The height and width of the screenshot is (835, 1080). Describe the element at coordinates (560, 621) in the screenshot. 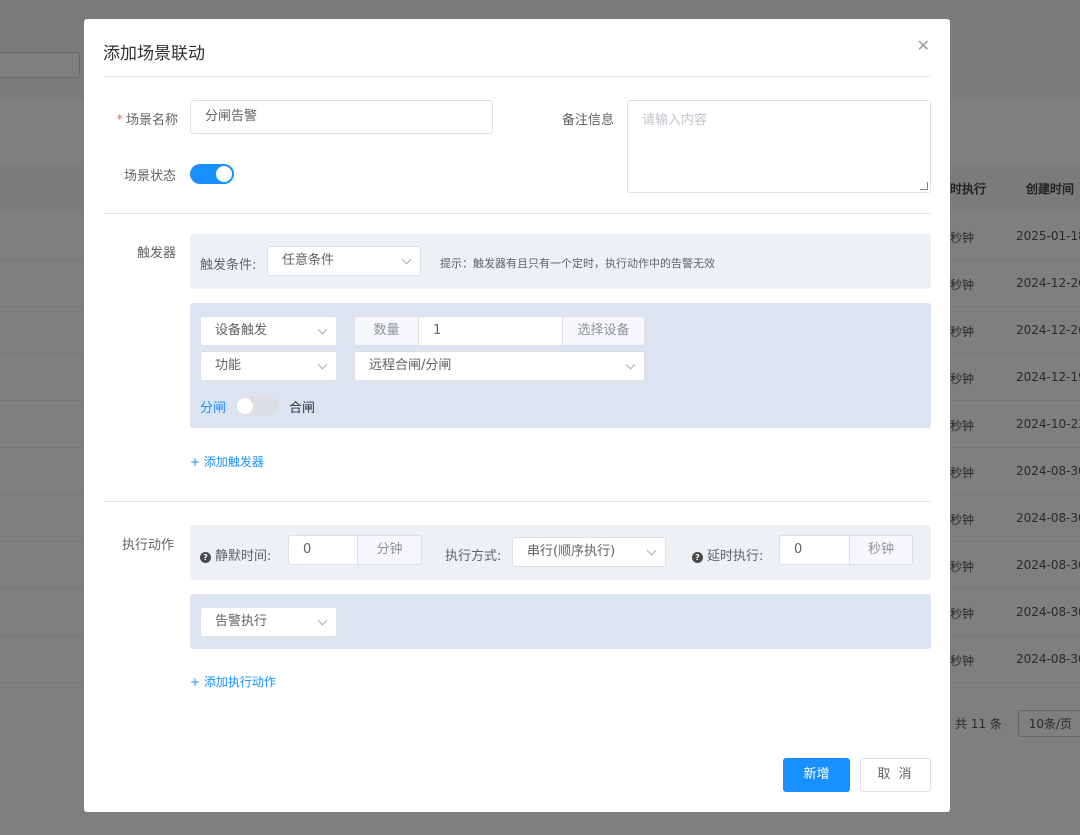

I see `action-item-panel: 告警执行` at that location.